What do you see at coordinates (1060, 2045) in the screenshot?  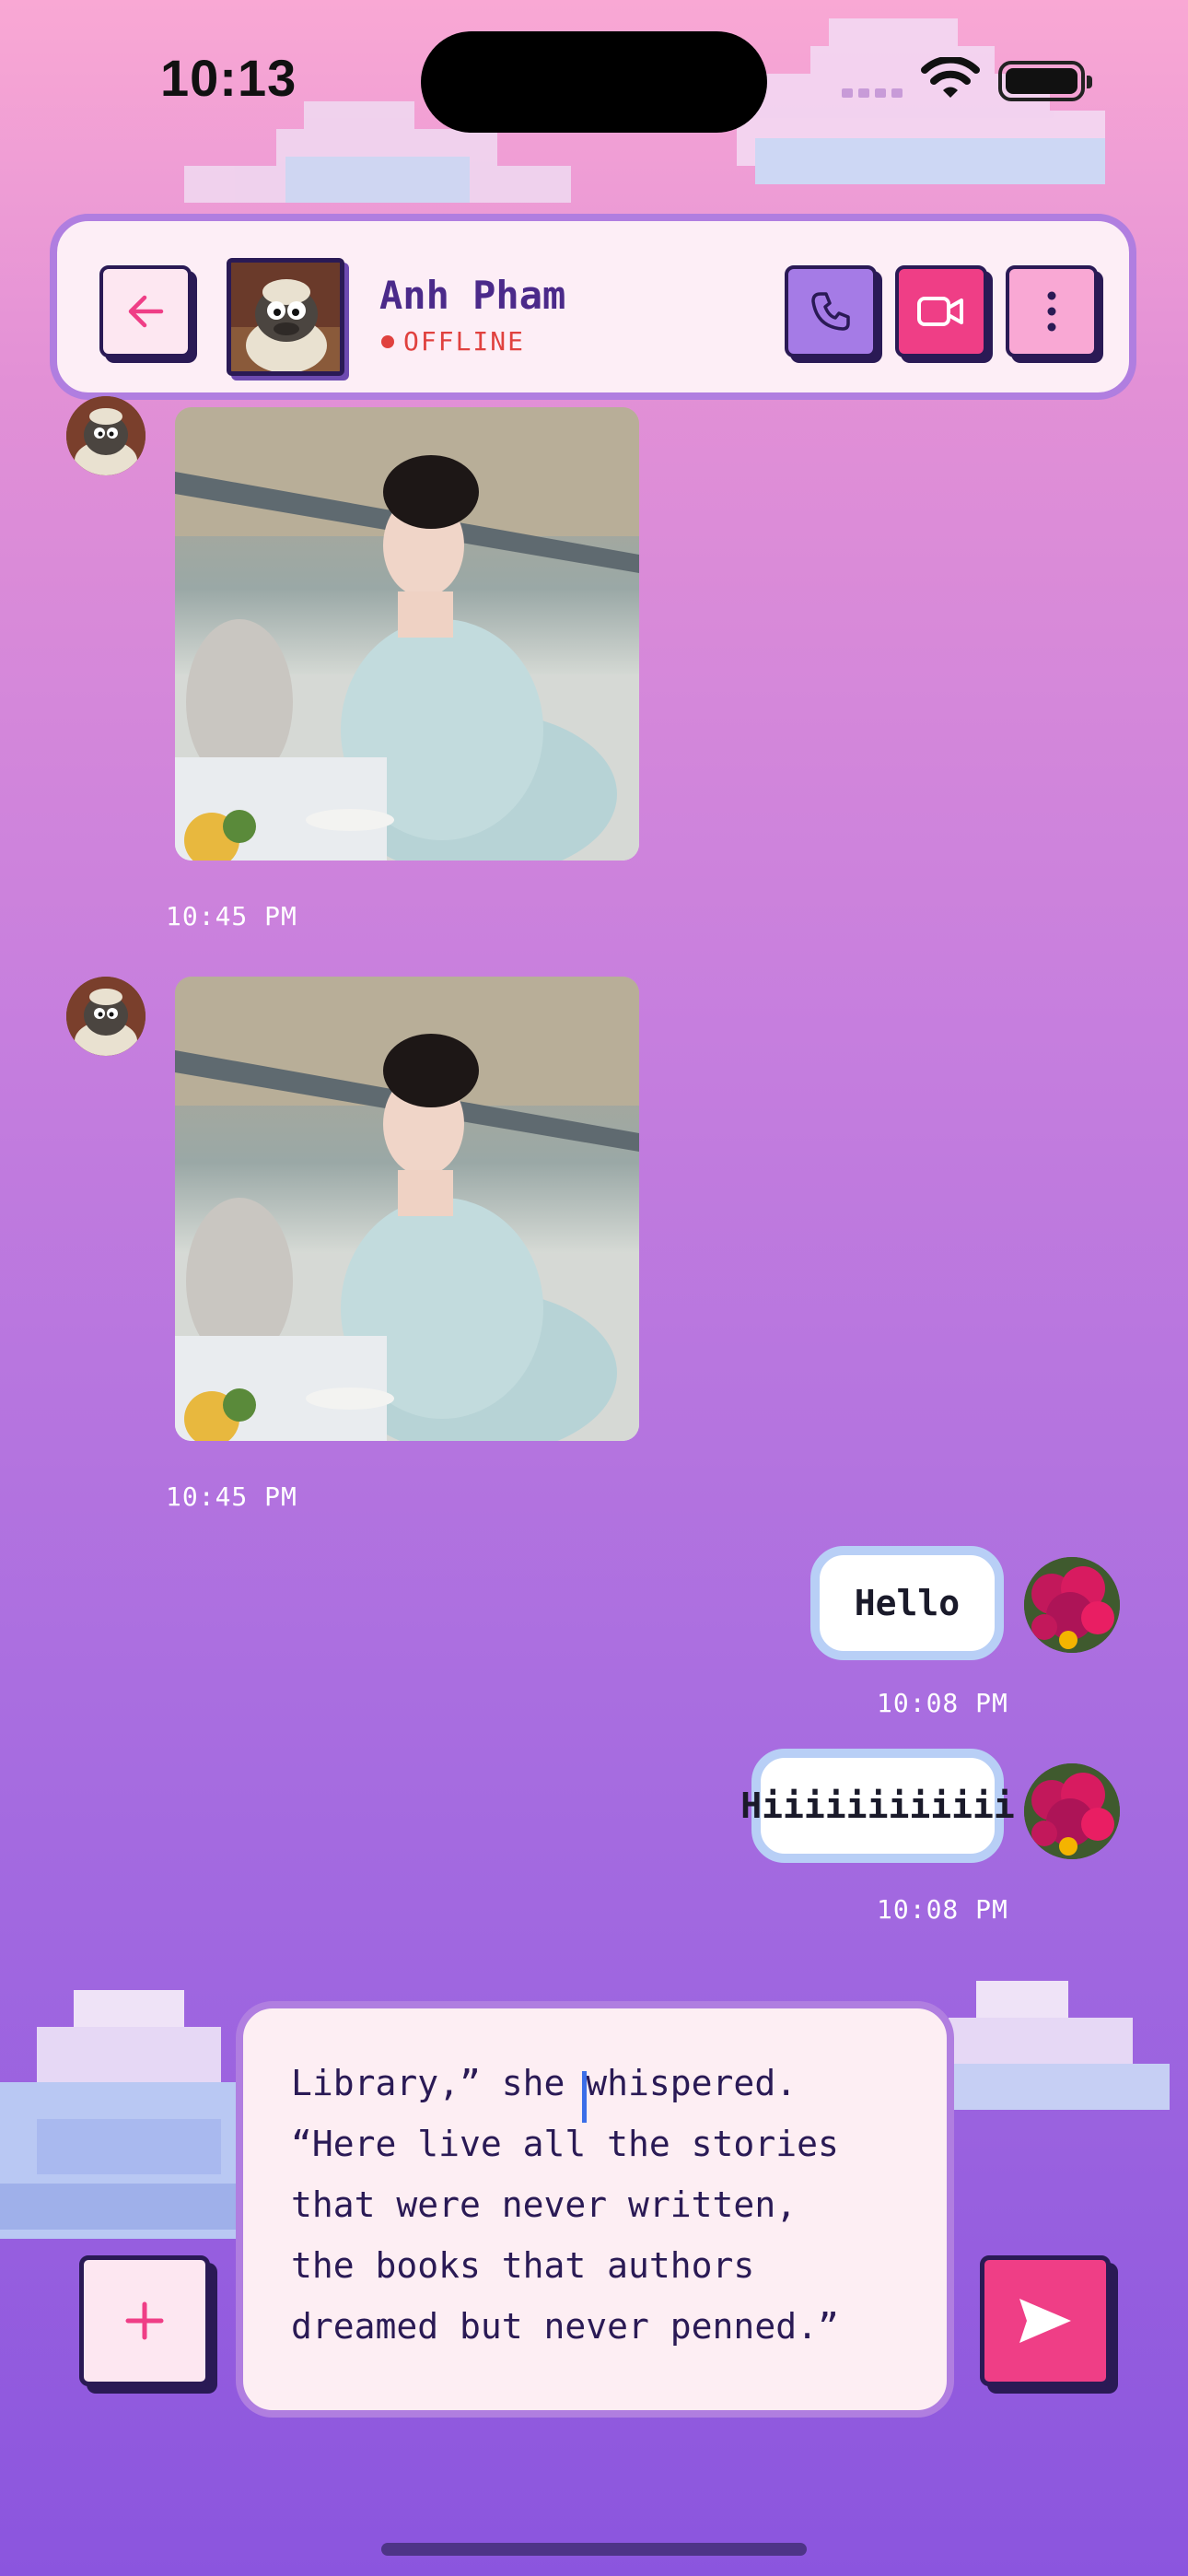 I see `cloud-decoration-bottom-right` at bounding box center [1060, 2045].